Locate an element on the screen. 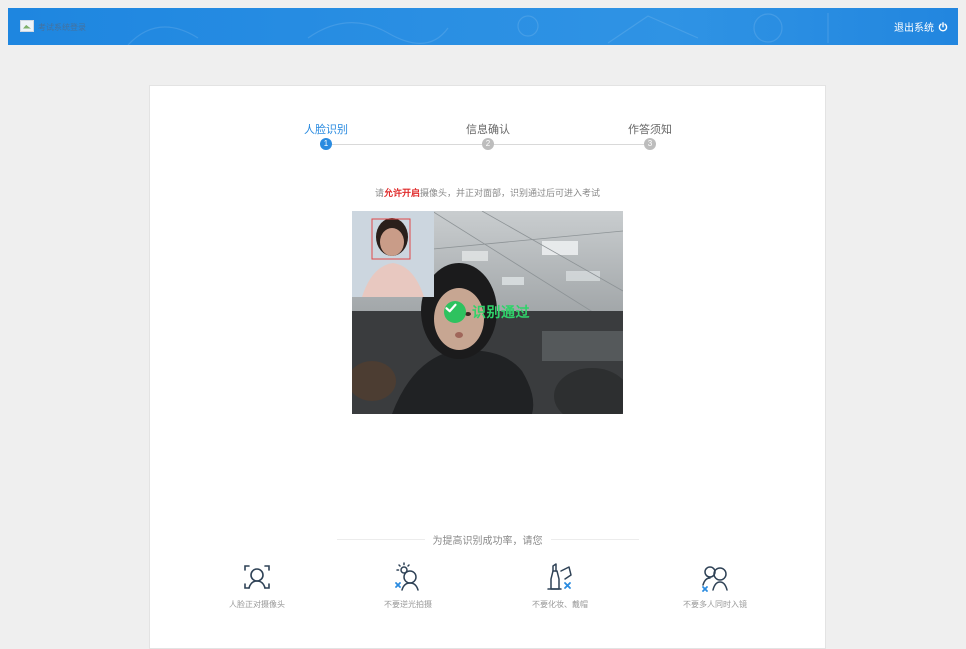  recognition-status-text: 识别通过 is located at coordinates (501, 312).